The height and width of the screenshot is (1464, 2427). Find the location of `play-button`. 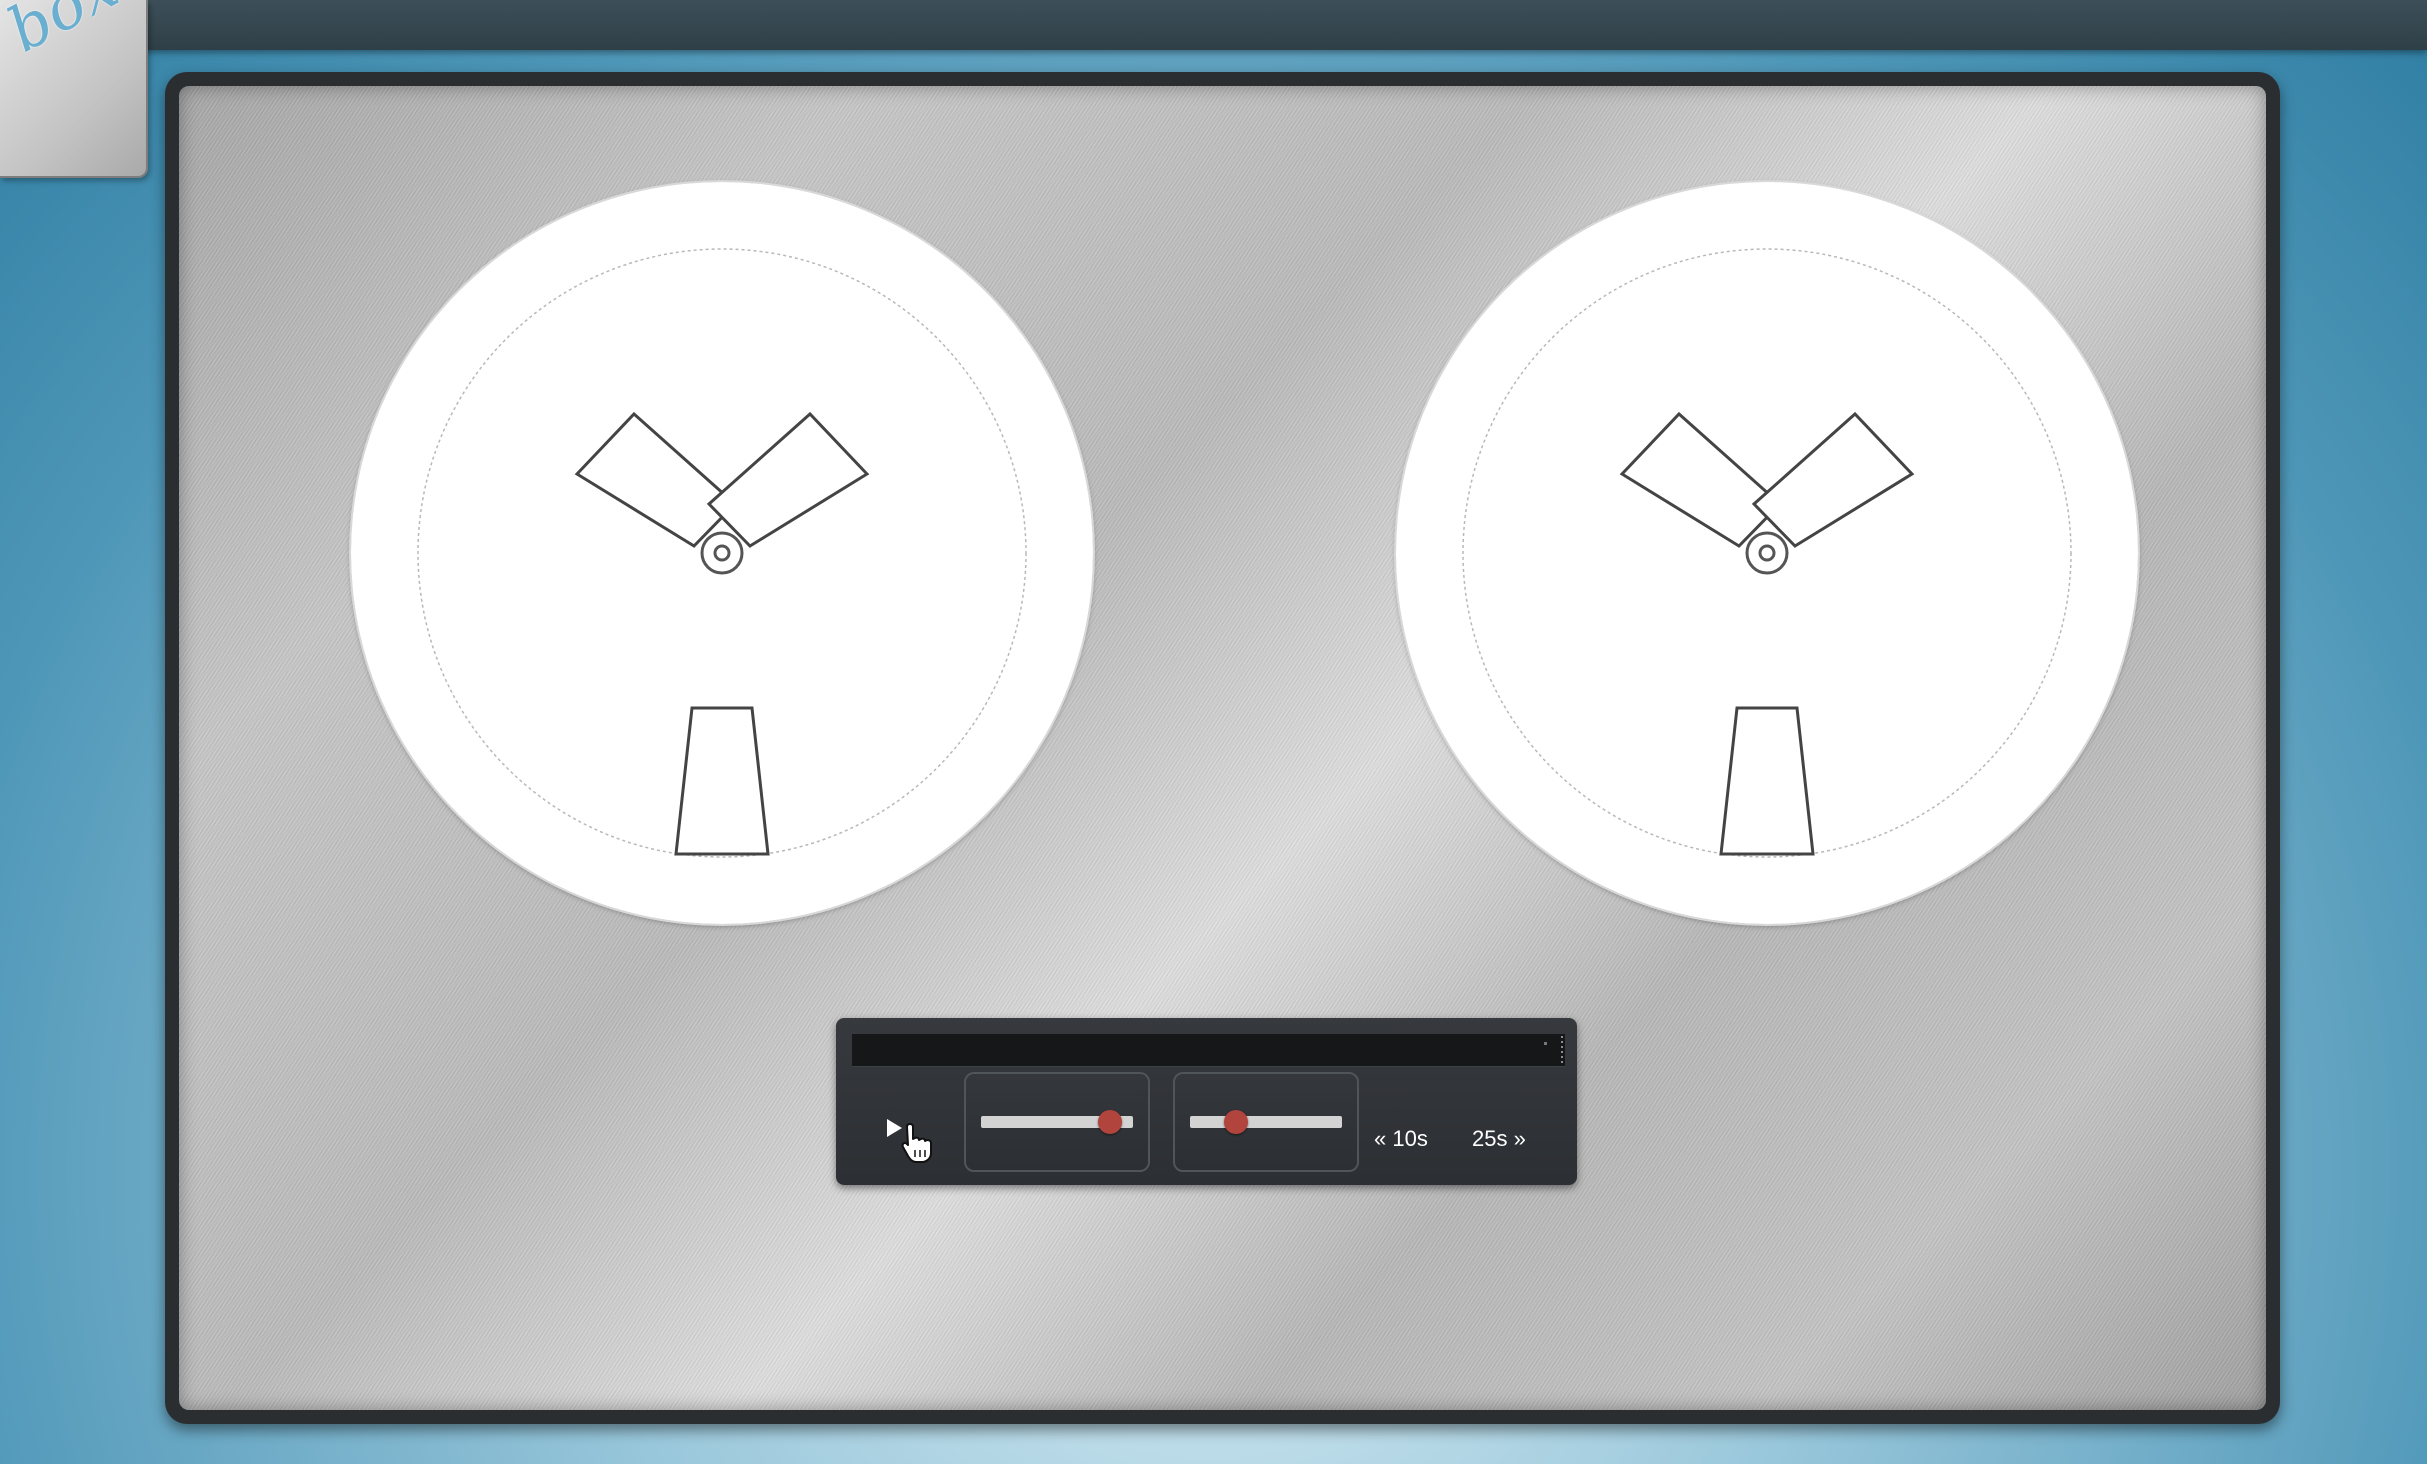

play-button is located at coordinates (905, 1136).